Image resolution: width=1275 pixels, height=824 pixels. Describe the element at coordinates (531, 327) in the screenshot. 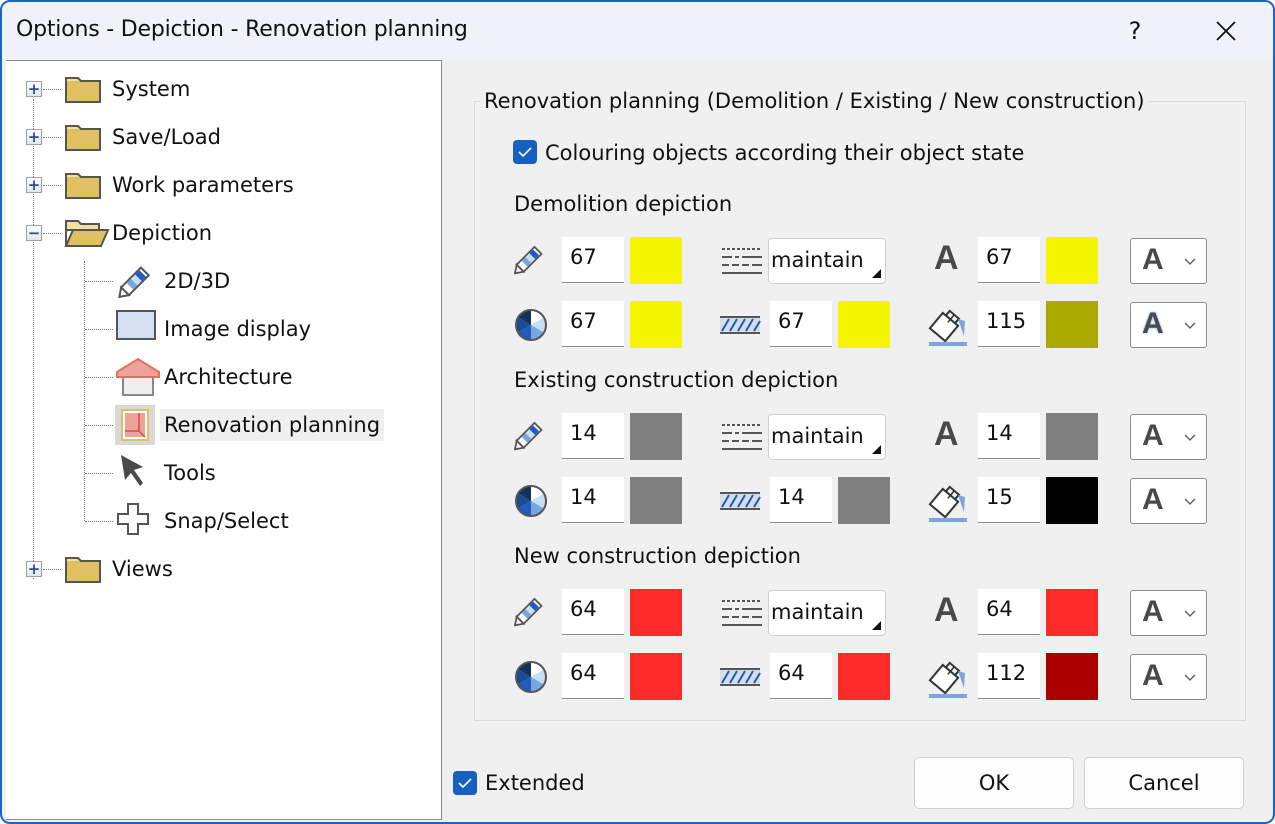

I see `pen-weight-pie-icon` at that location.